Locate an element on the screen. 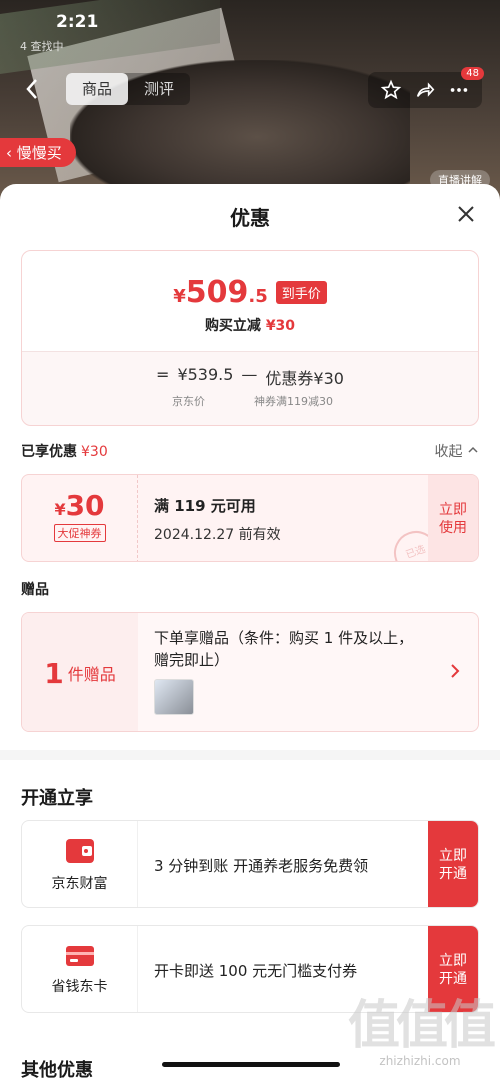  coupon-use-button: 立即使用 is located at coordinates (453, 518).